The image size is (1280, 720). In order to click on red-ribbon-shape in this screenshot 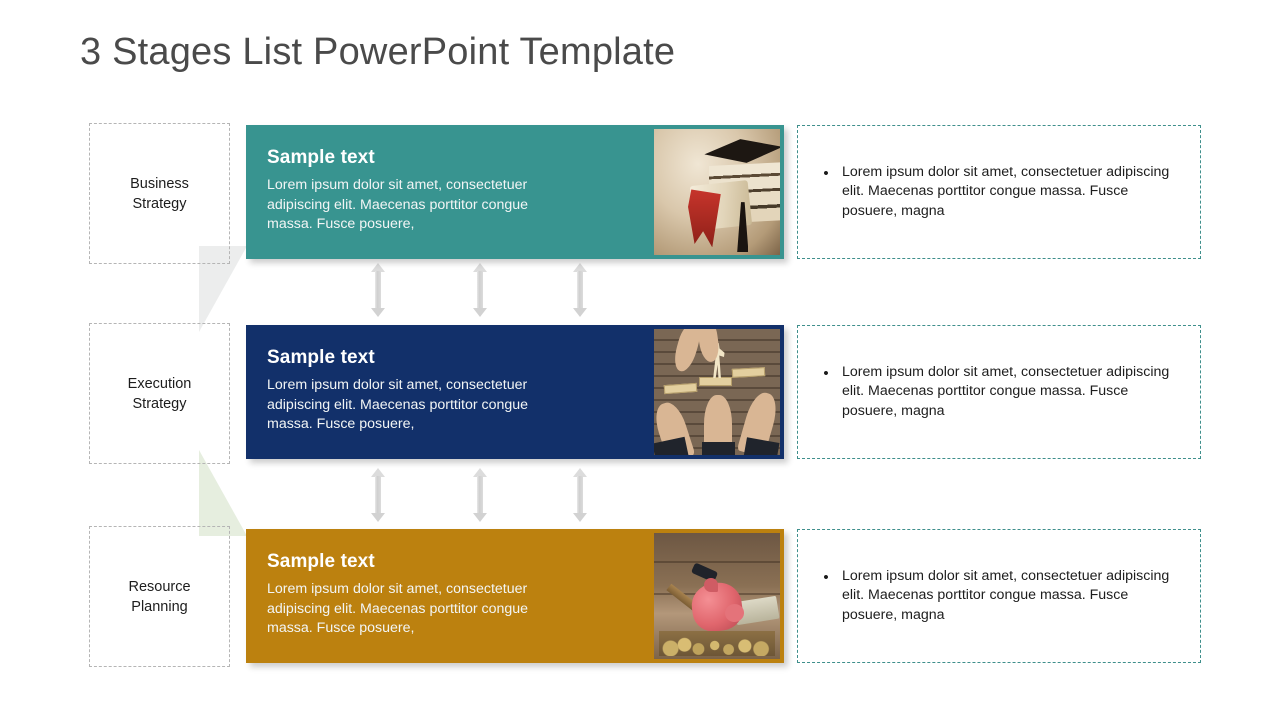, I will do `click(704, 218)`.